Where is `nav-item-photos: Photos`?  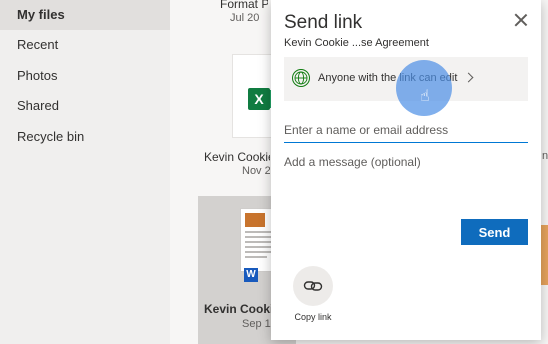
nav-item-photos: Photos is located at coordinates (85, 76).